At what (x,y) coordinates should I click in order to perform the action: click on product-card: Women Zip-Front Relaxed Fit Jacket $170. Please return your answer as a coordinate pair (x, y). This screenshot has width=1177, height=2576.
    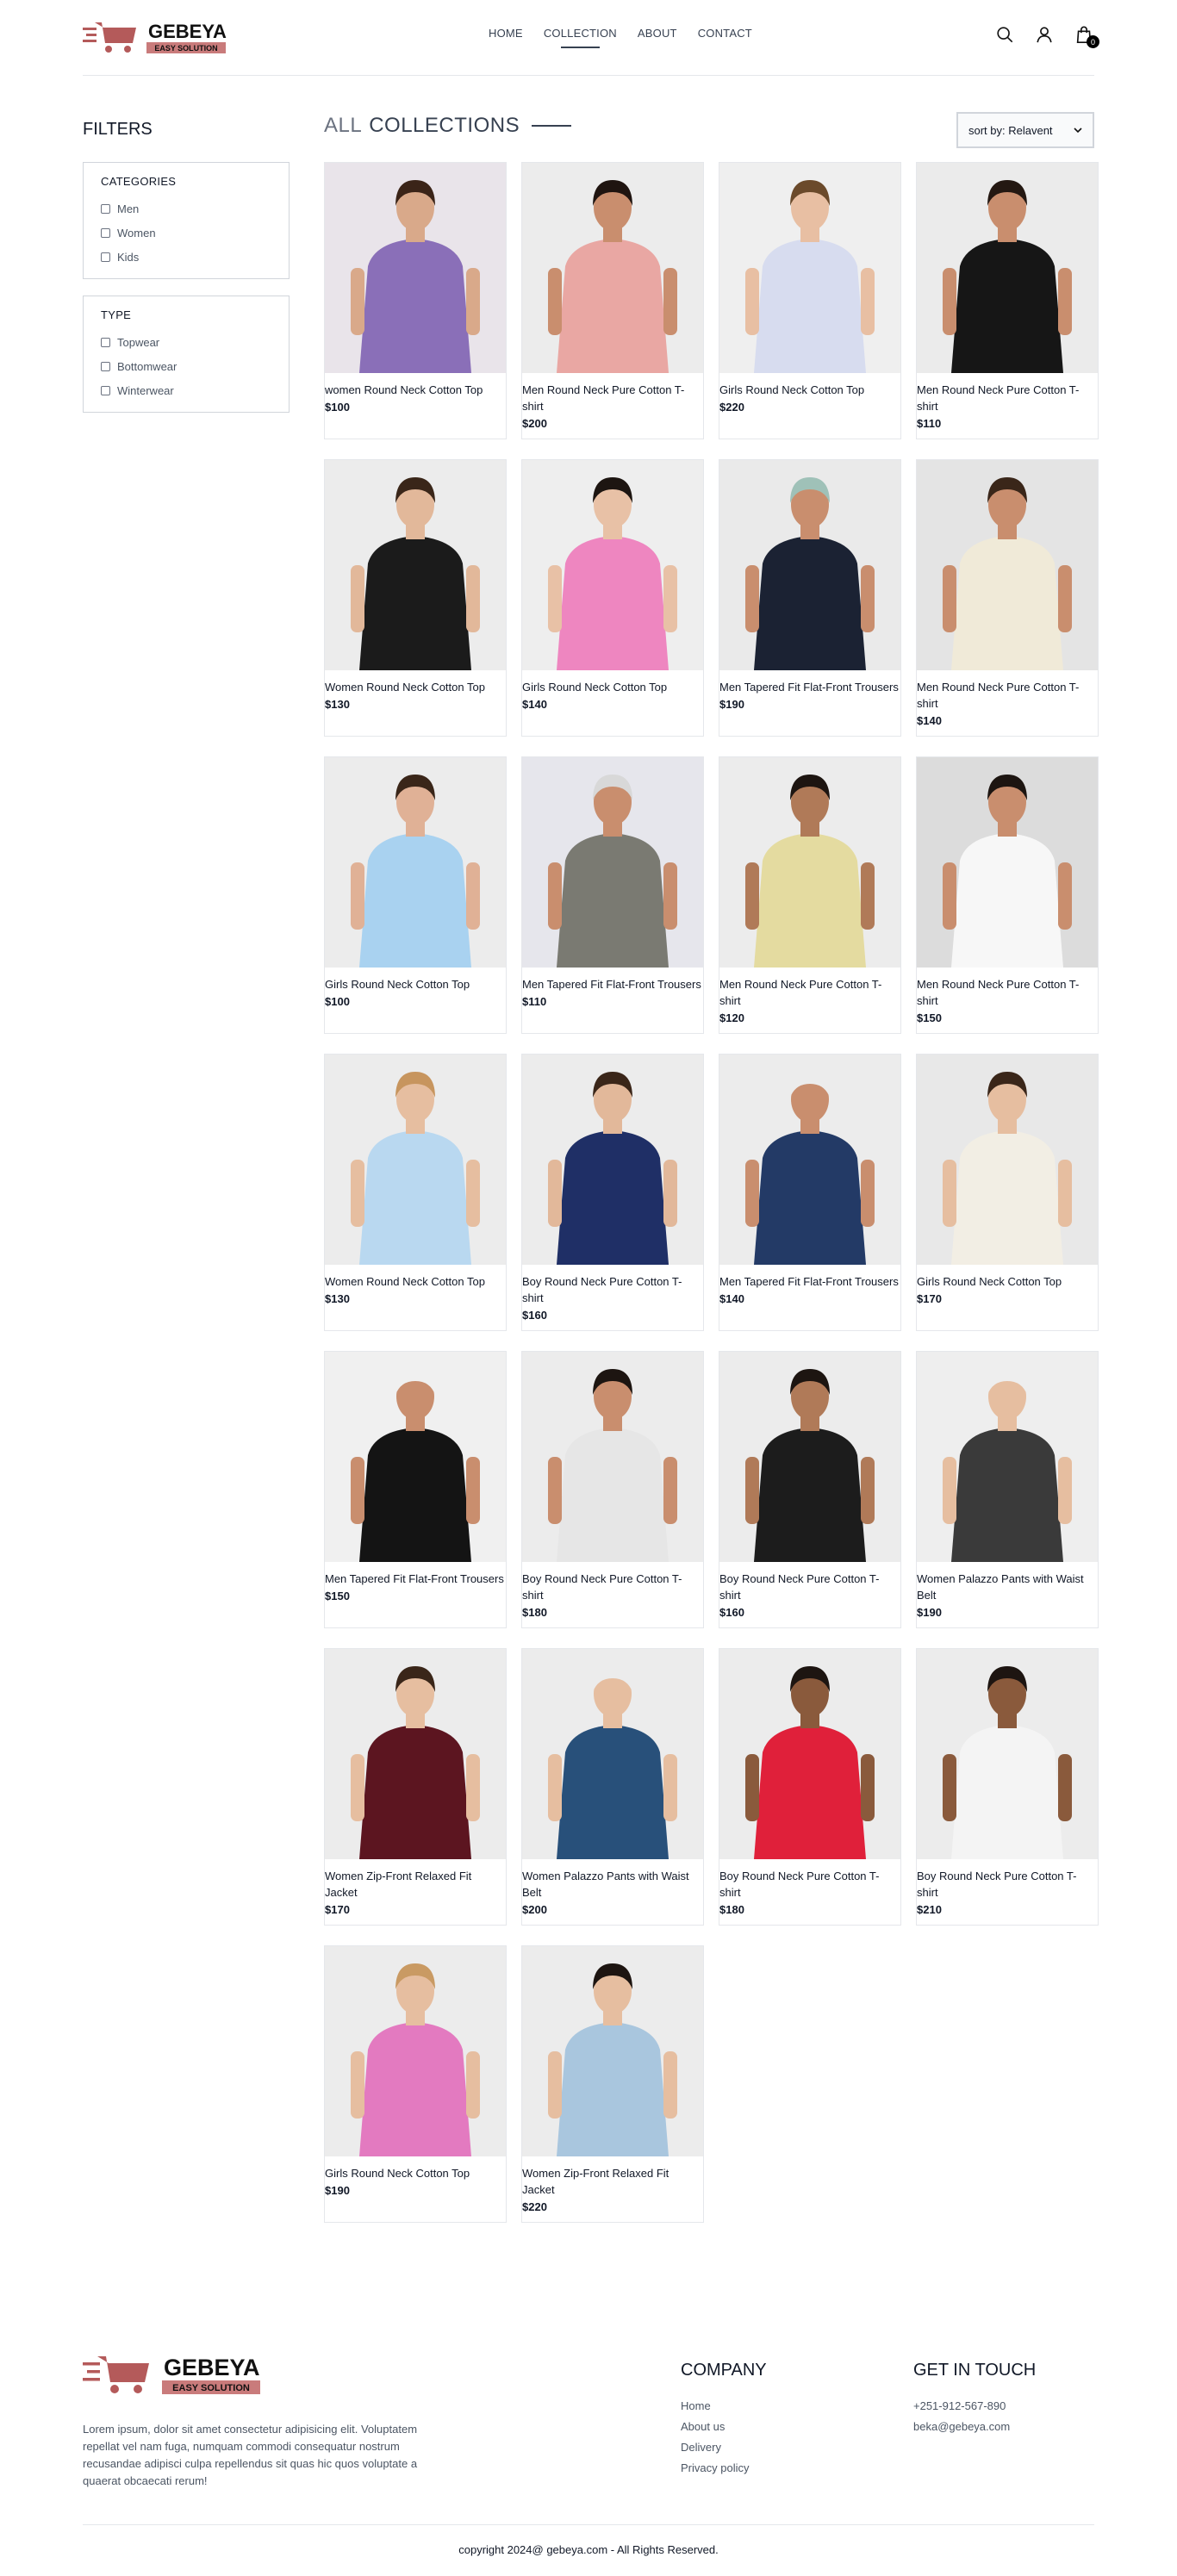
    Looking at the image, I should click on (415, 1787).